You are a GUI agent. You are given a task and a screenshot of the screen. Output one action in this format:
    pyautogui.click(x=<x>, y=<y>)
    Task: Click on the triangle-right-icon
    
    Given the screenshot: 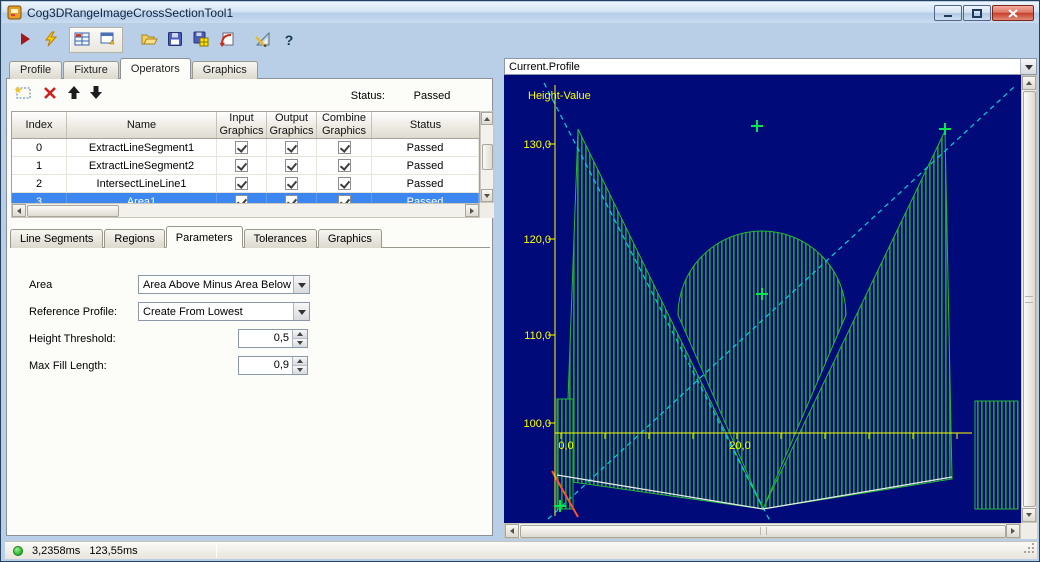 What is the action you would take?
    pyautogui.click(x=473, y=210)
    